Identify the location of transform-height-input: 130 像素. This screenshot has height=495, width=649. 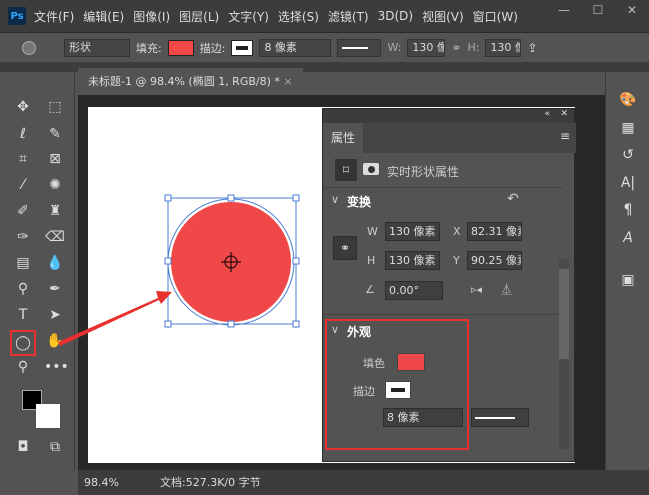
(412, 260).